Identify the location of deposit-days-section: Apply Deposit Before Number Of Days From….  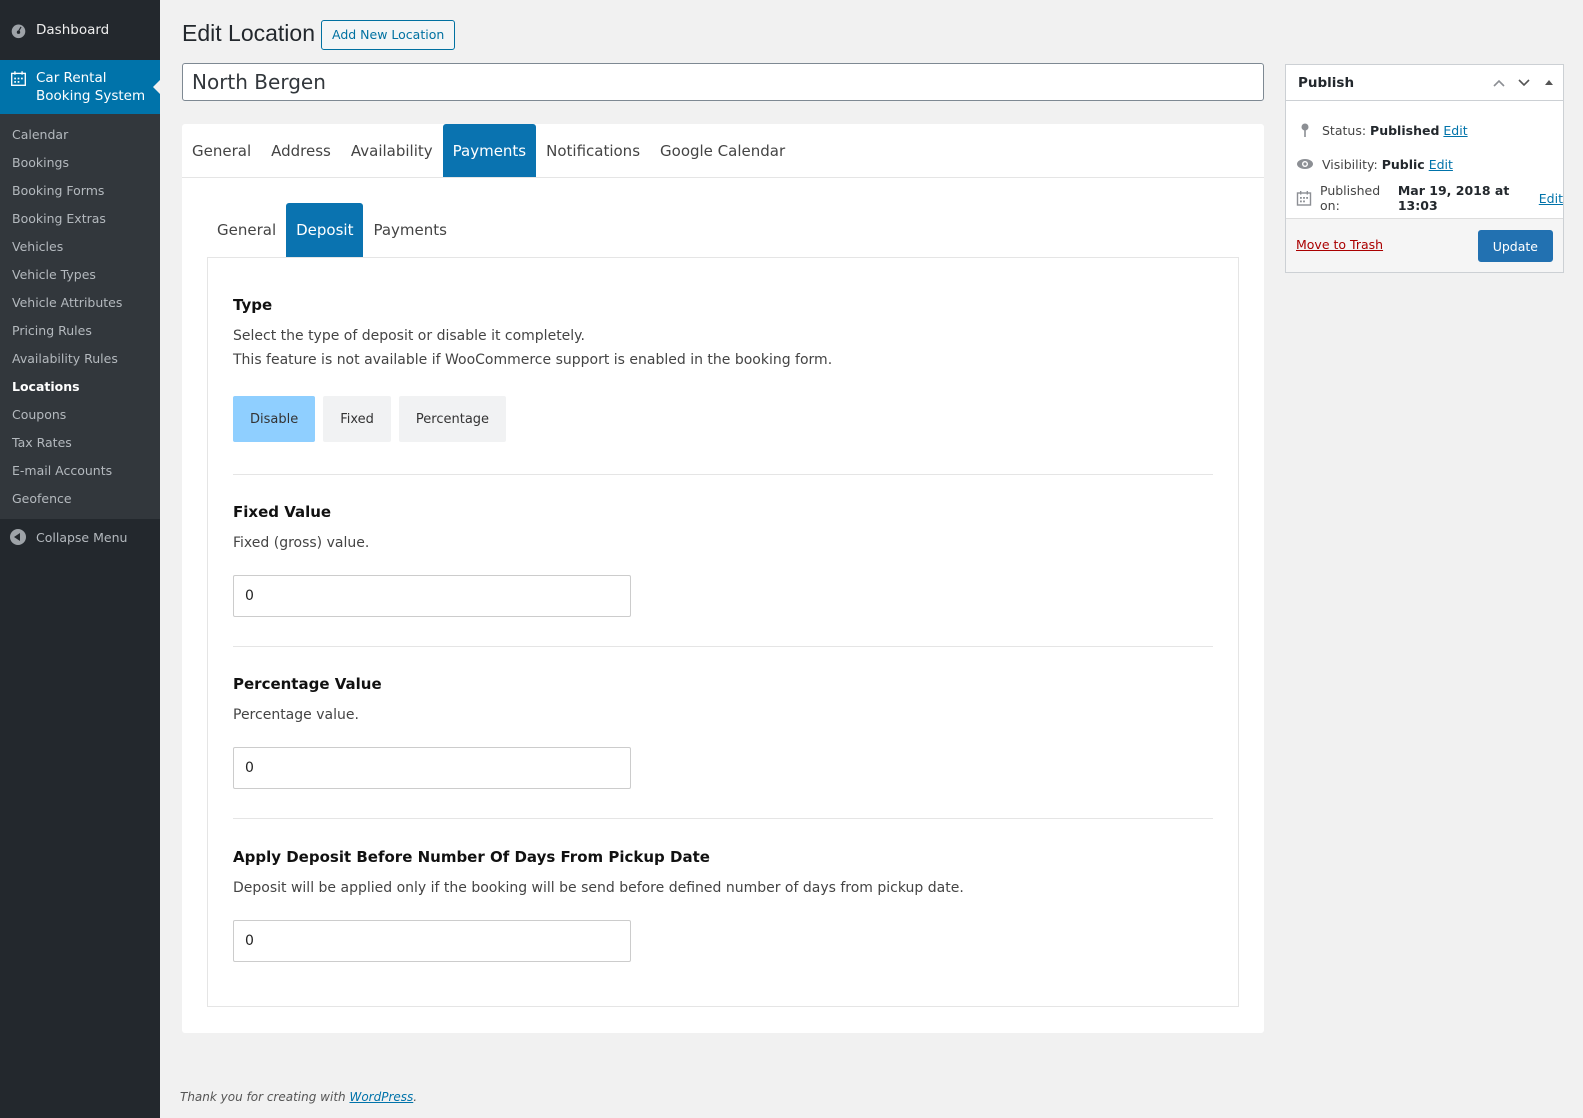
(723, 905).